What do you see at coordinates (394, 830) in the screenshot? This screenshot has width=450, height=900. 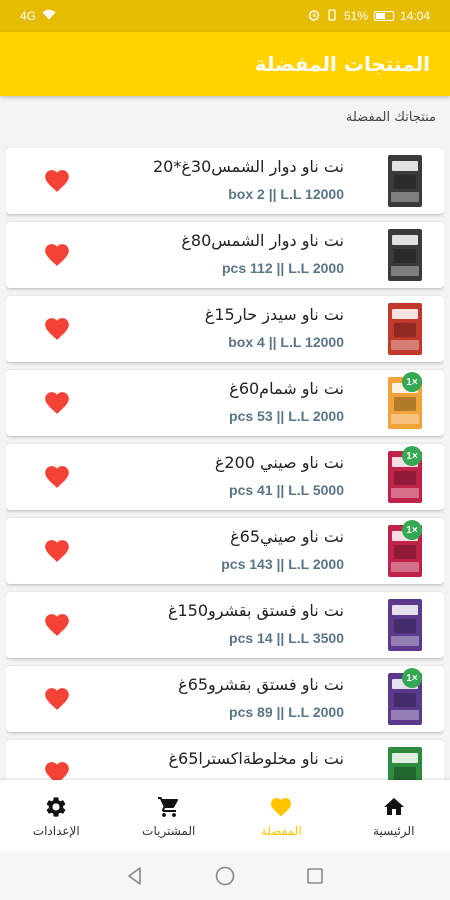 I see `nav-home-label: الرئيسية` at bounding box center [394, 830].